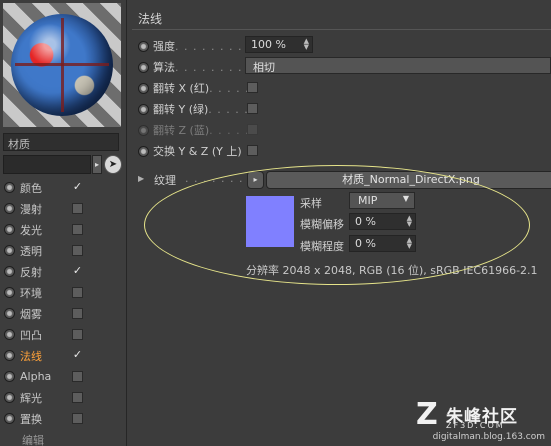 Image resolution: width=551 pixels, height=446 pixels. I want to click on sampling-value: MIP, so click(368, 200).